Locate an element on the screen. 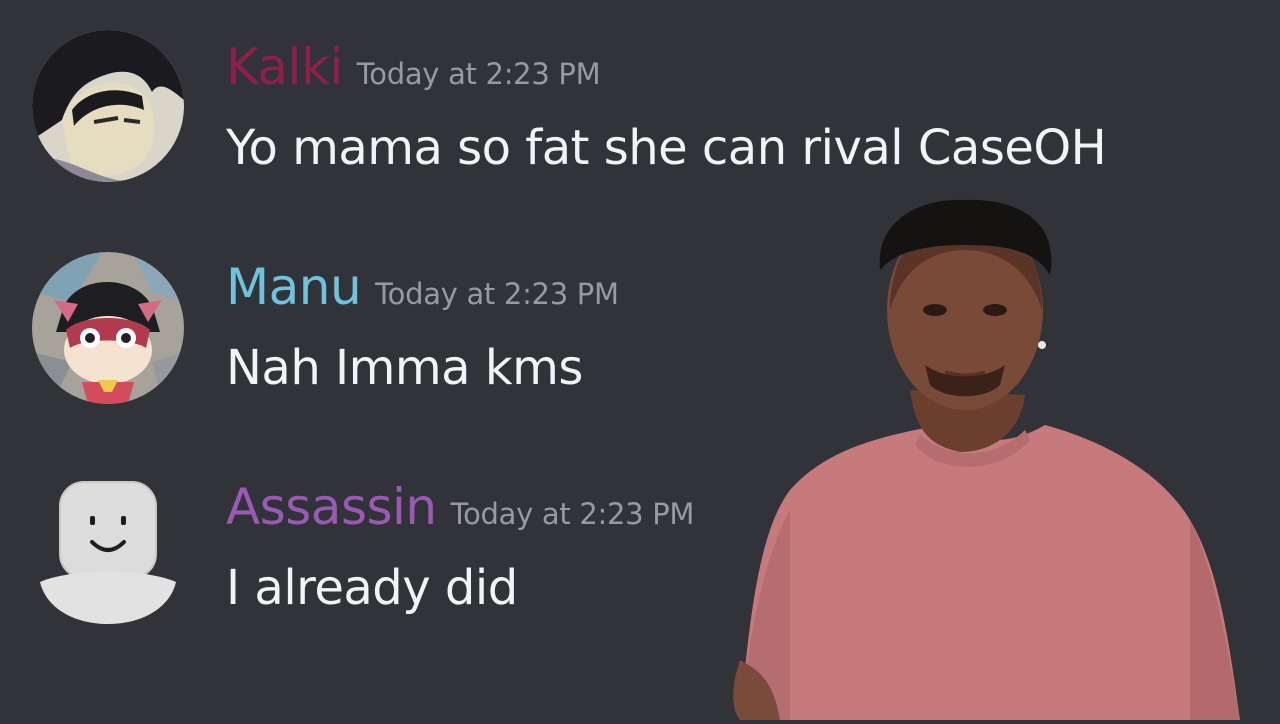  username: Kalki is located at coordinates (284, 67).